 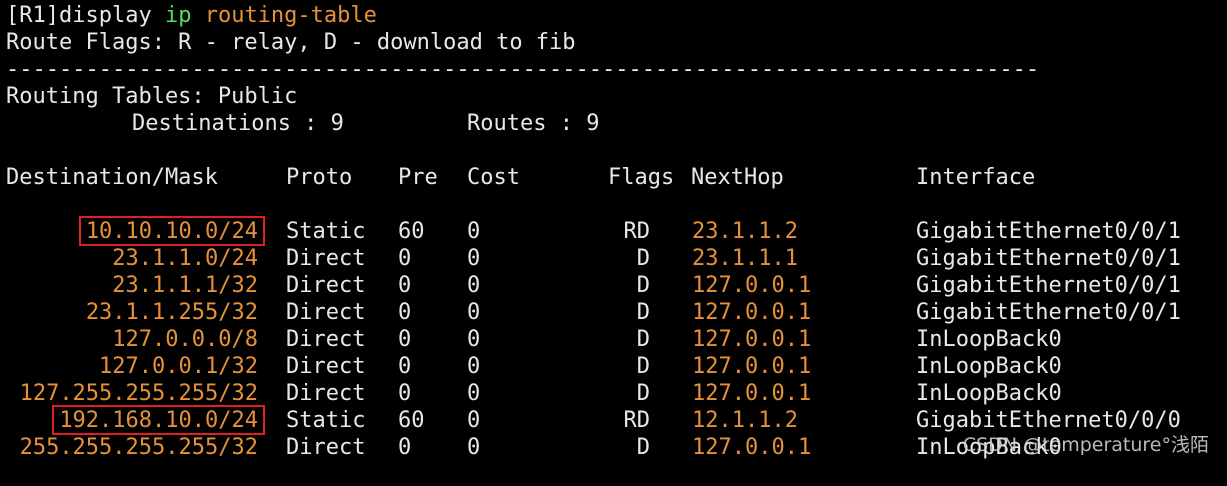 I want to click on table-row: 127.0.0.0/8 Direct 0 0 D 127.0.0.1 InLoopBack0, so click(x=611, y=339).